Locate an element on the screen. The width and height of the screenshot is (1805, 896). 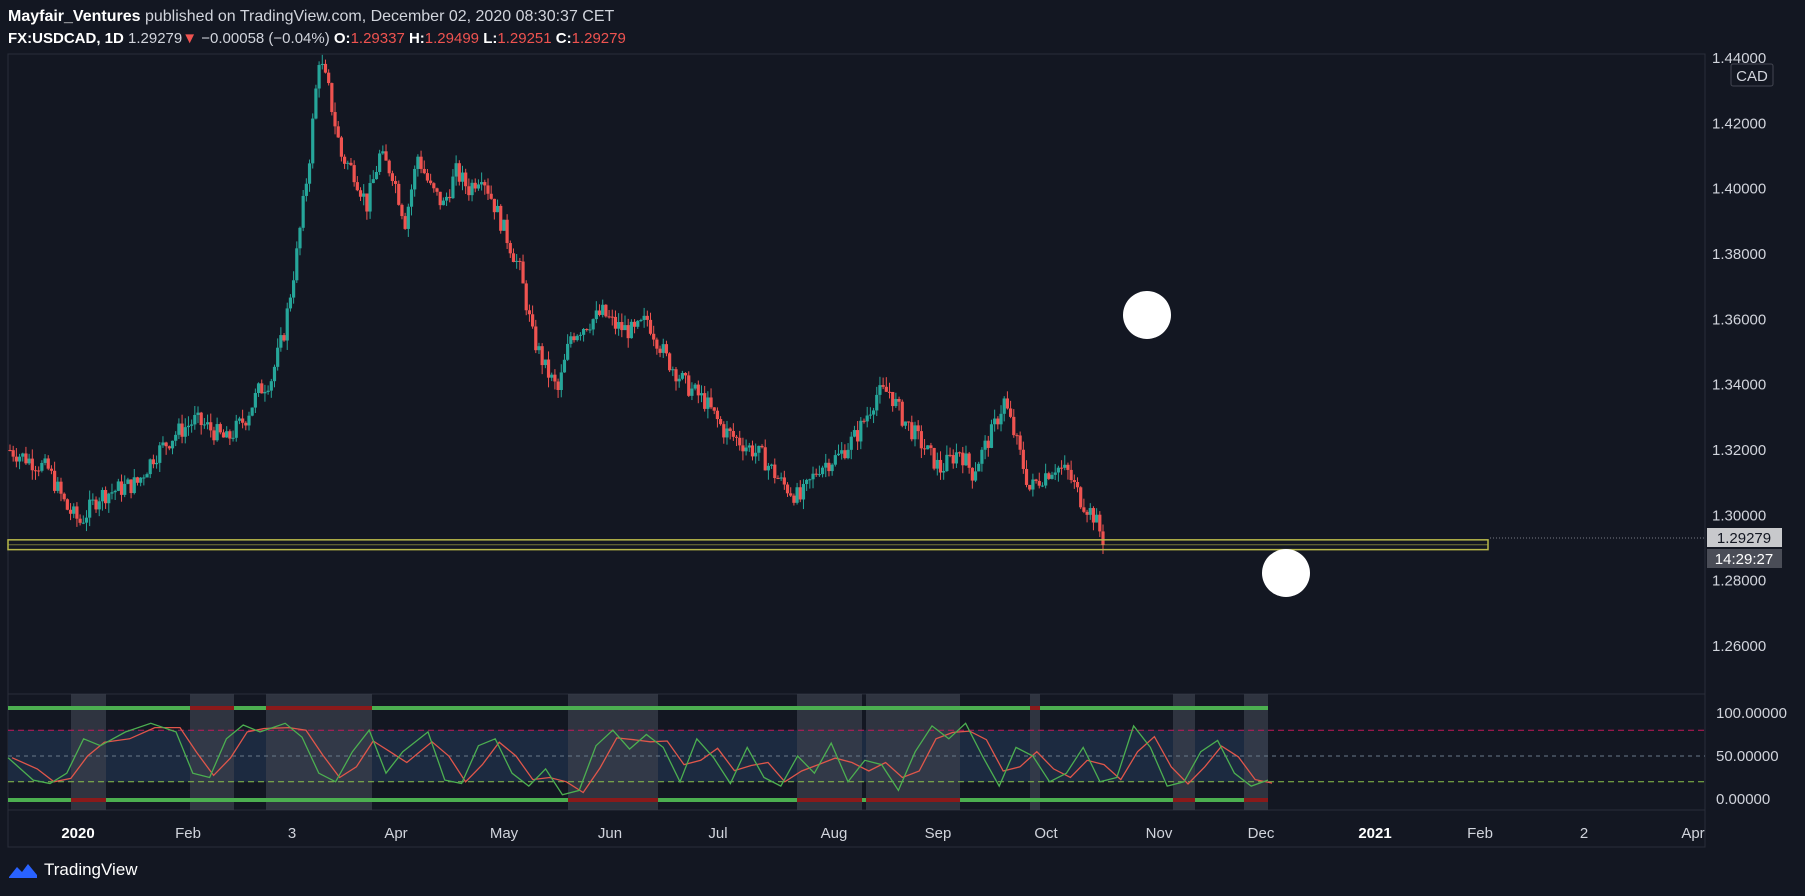
annotation-circle-top is located at coordinates (1147, 315).